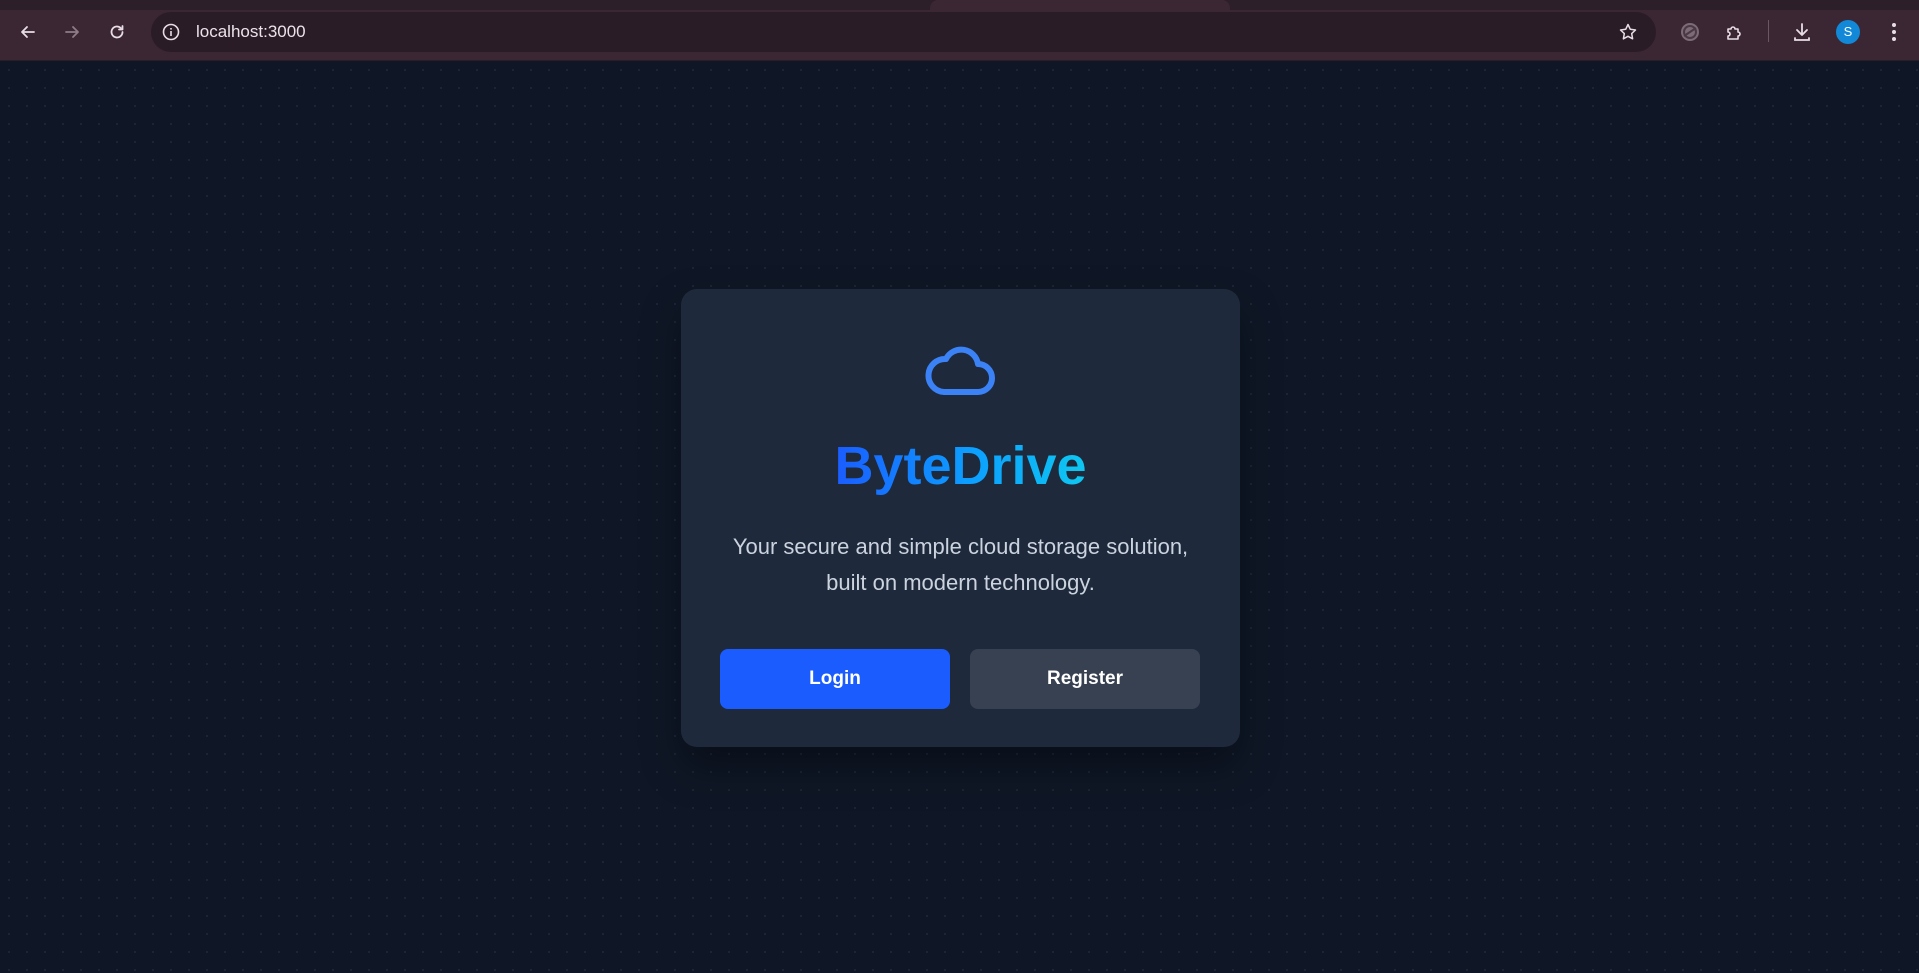  Describe the element at coordinates (1894, 32) in the screenshot. I see `kebab-menu-icon` at that location.